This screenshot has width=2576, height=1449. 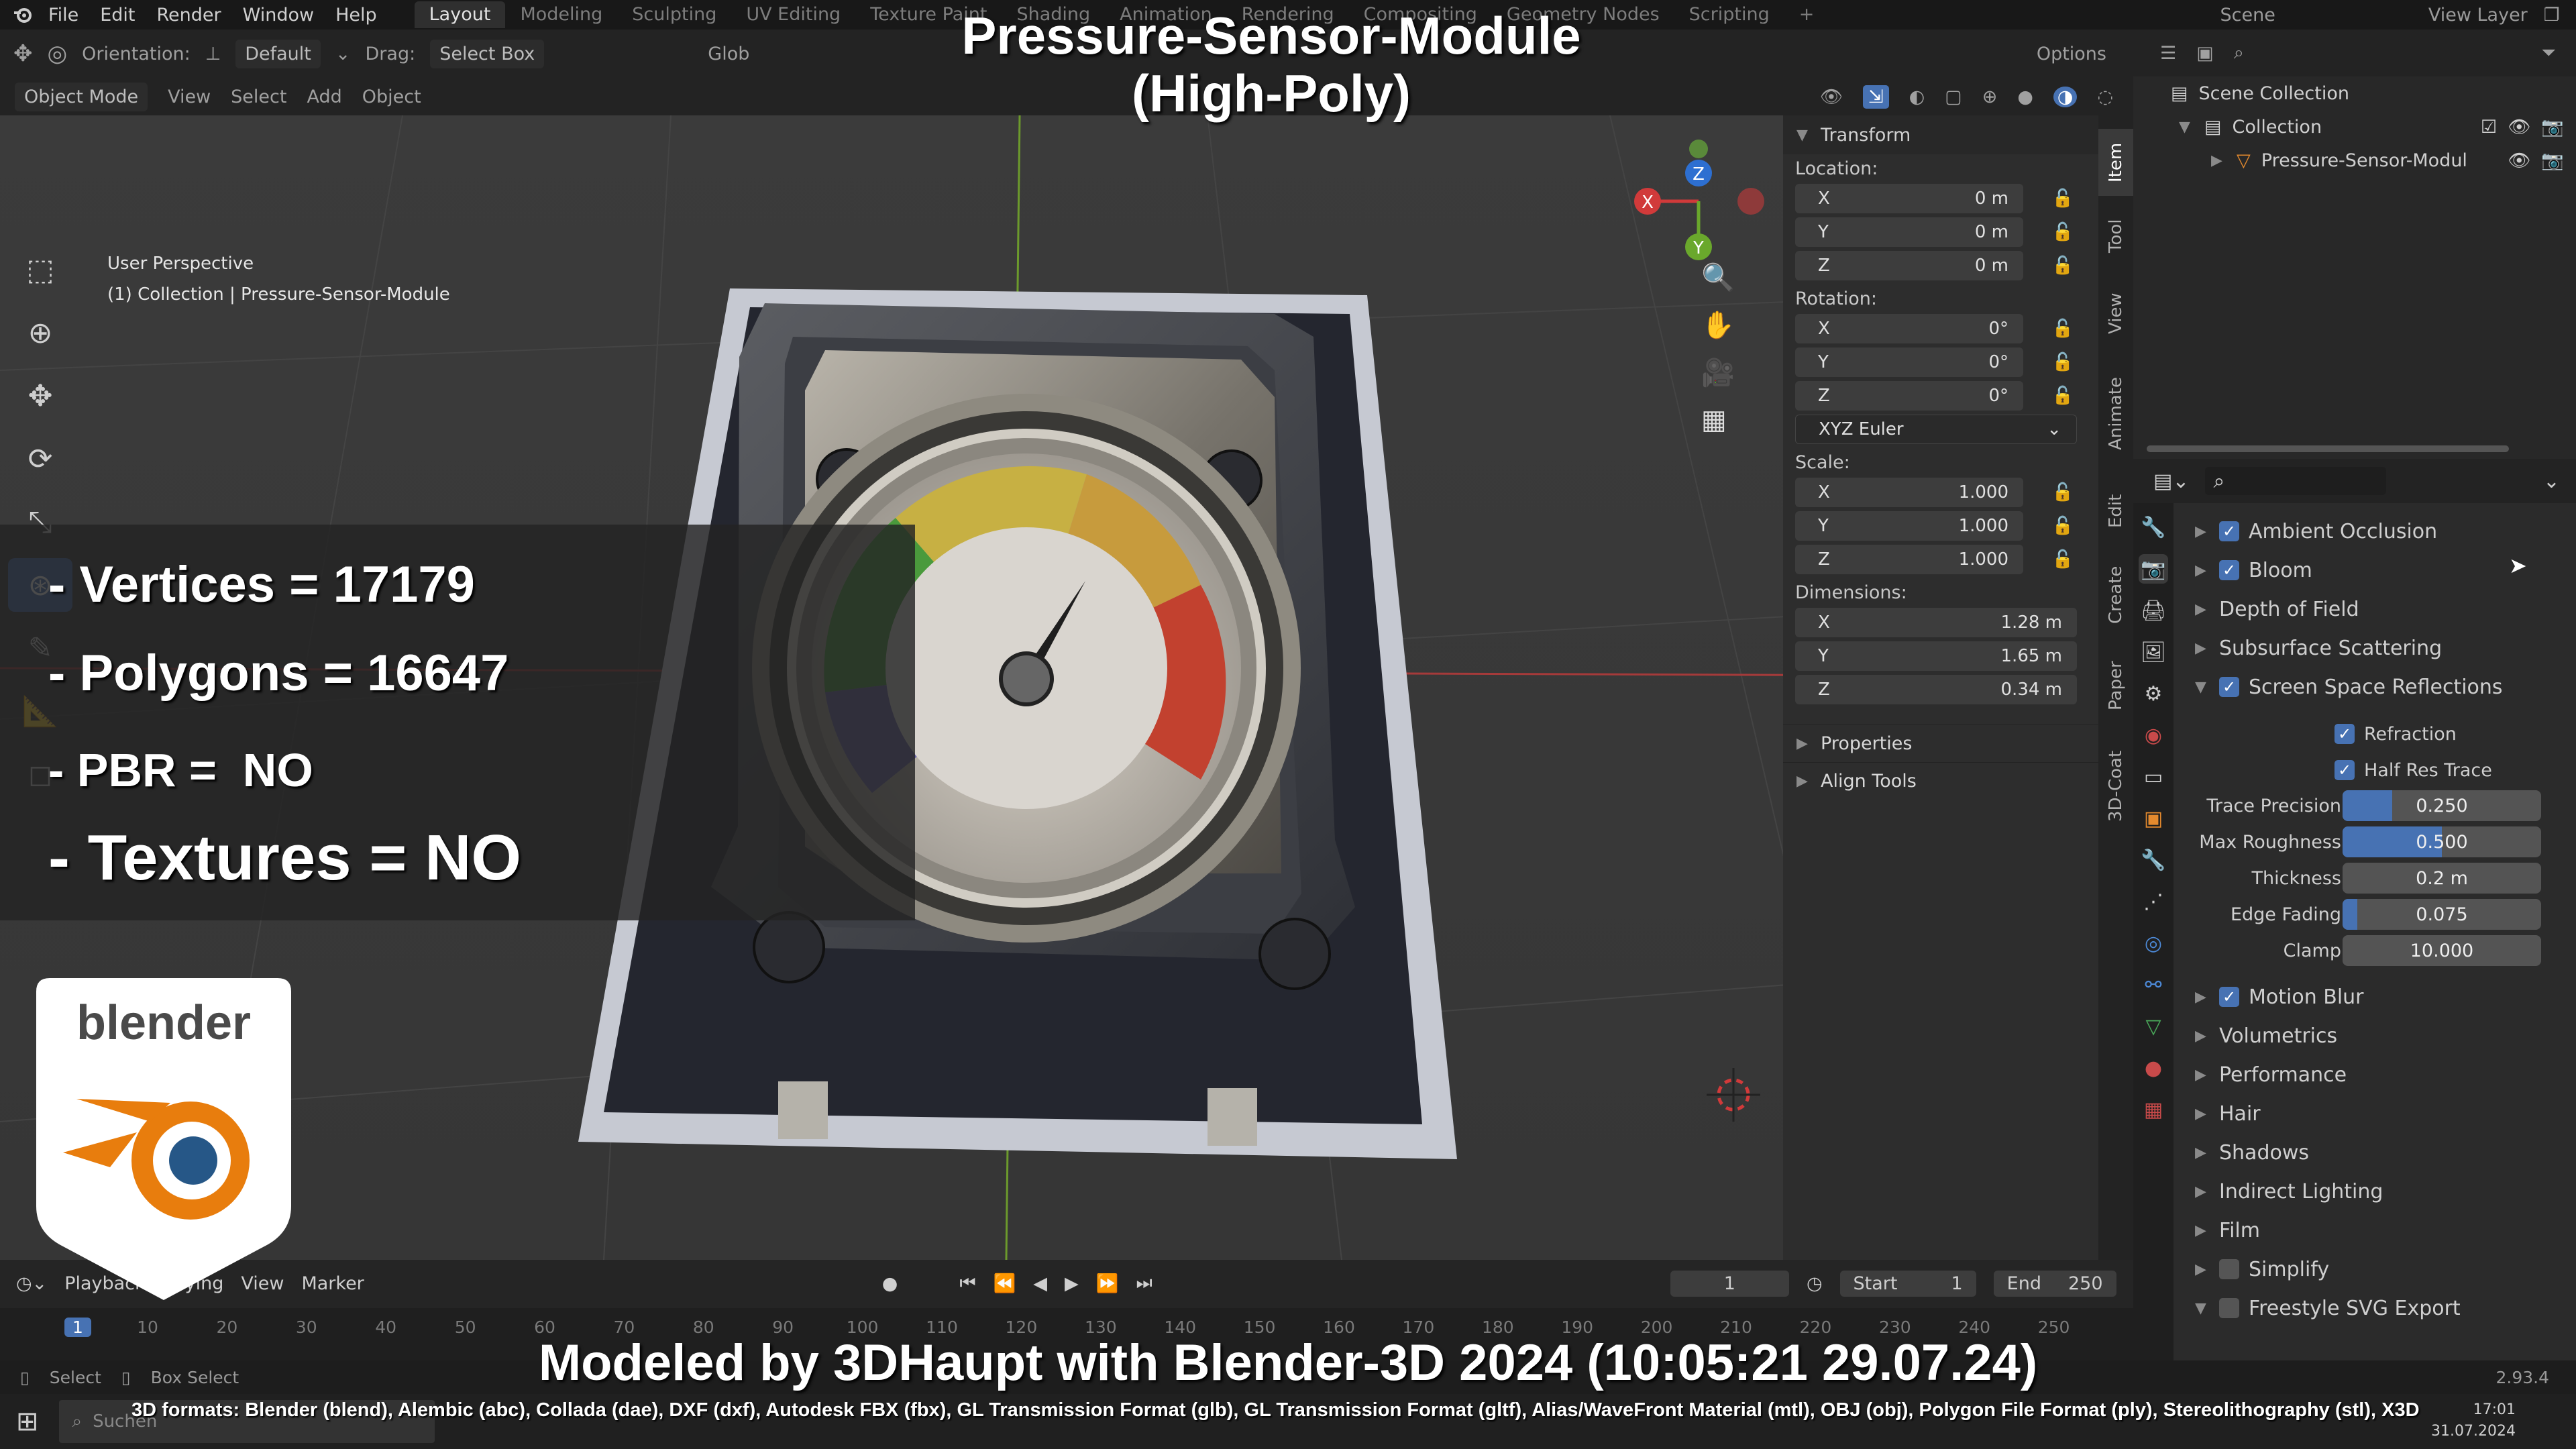 I want to click on tab-create: Create, so click(x=2115, y=595).